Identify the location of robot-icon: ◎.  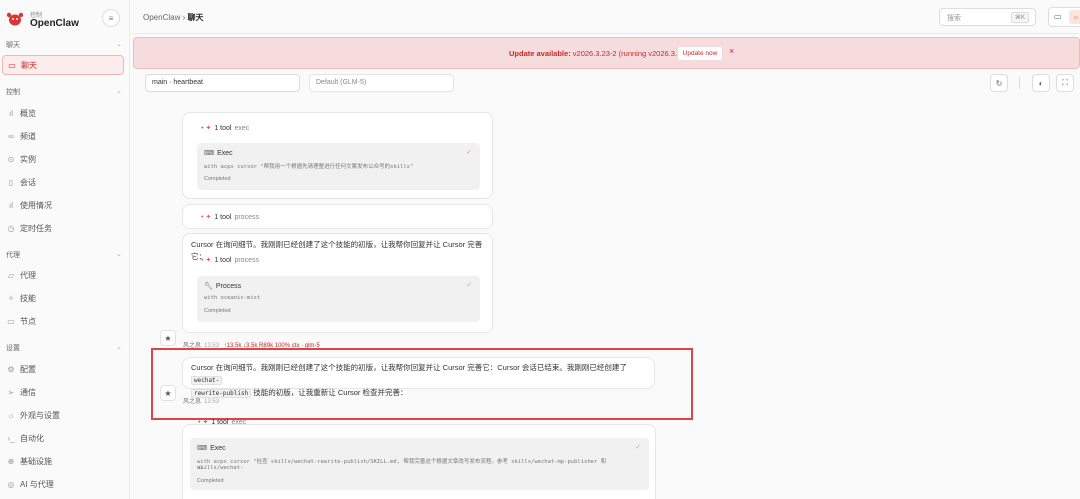
(11, 484).